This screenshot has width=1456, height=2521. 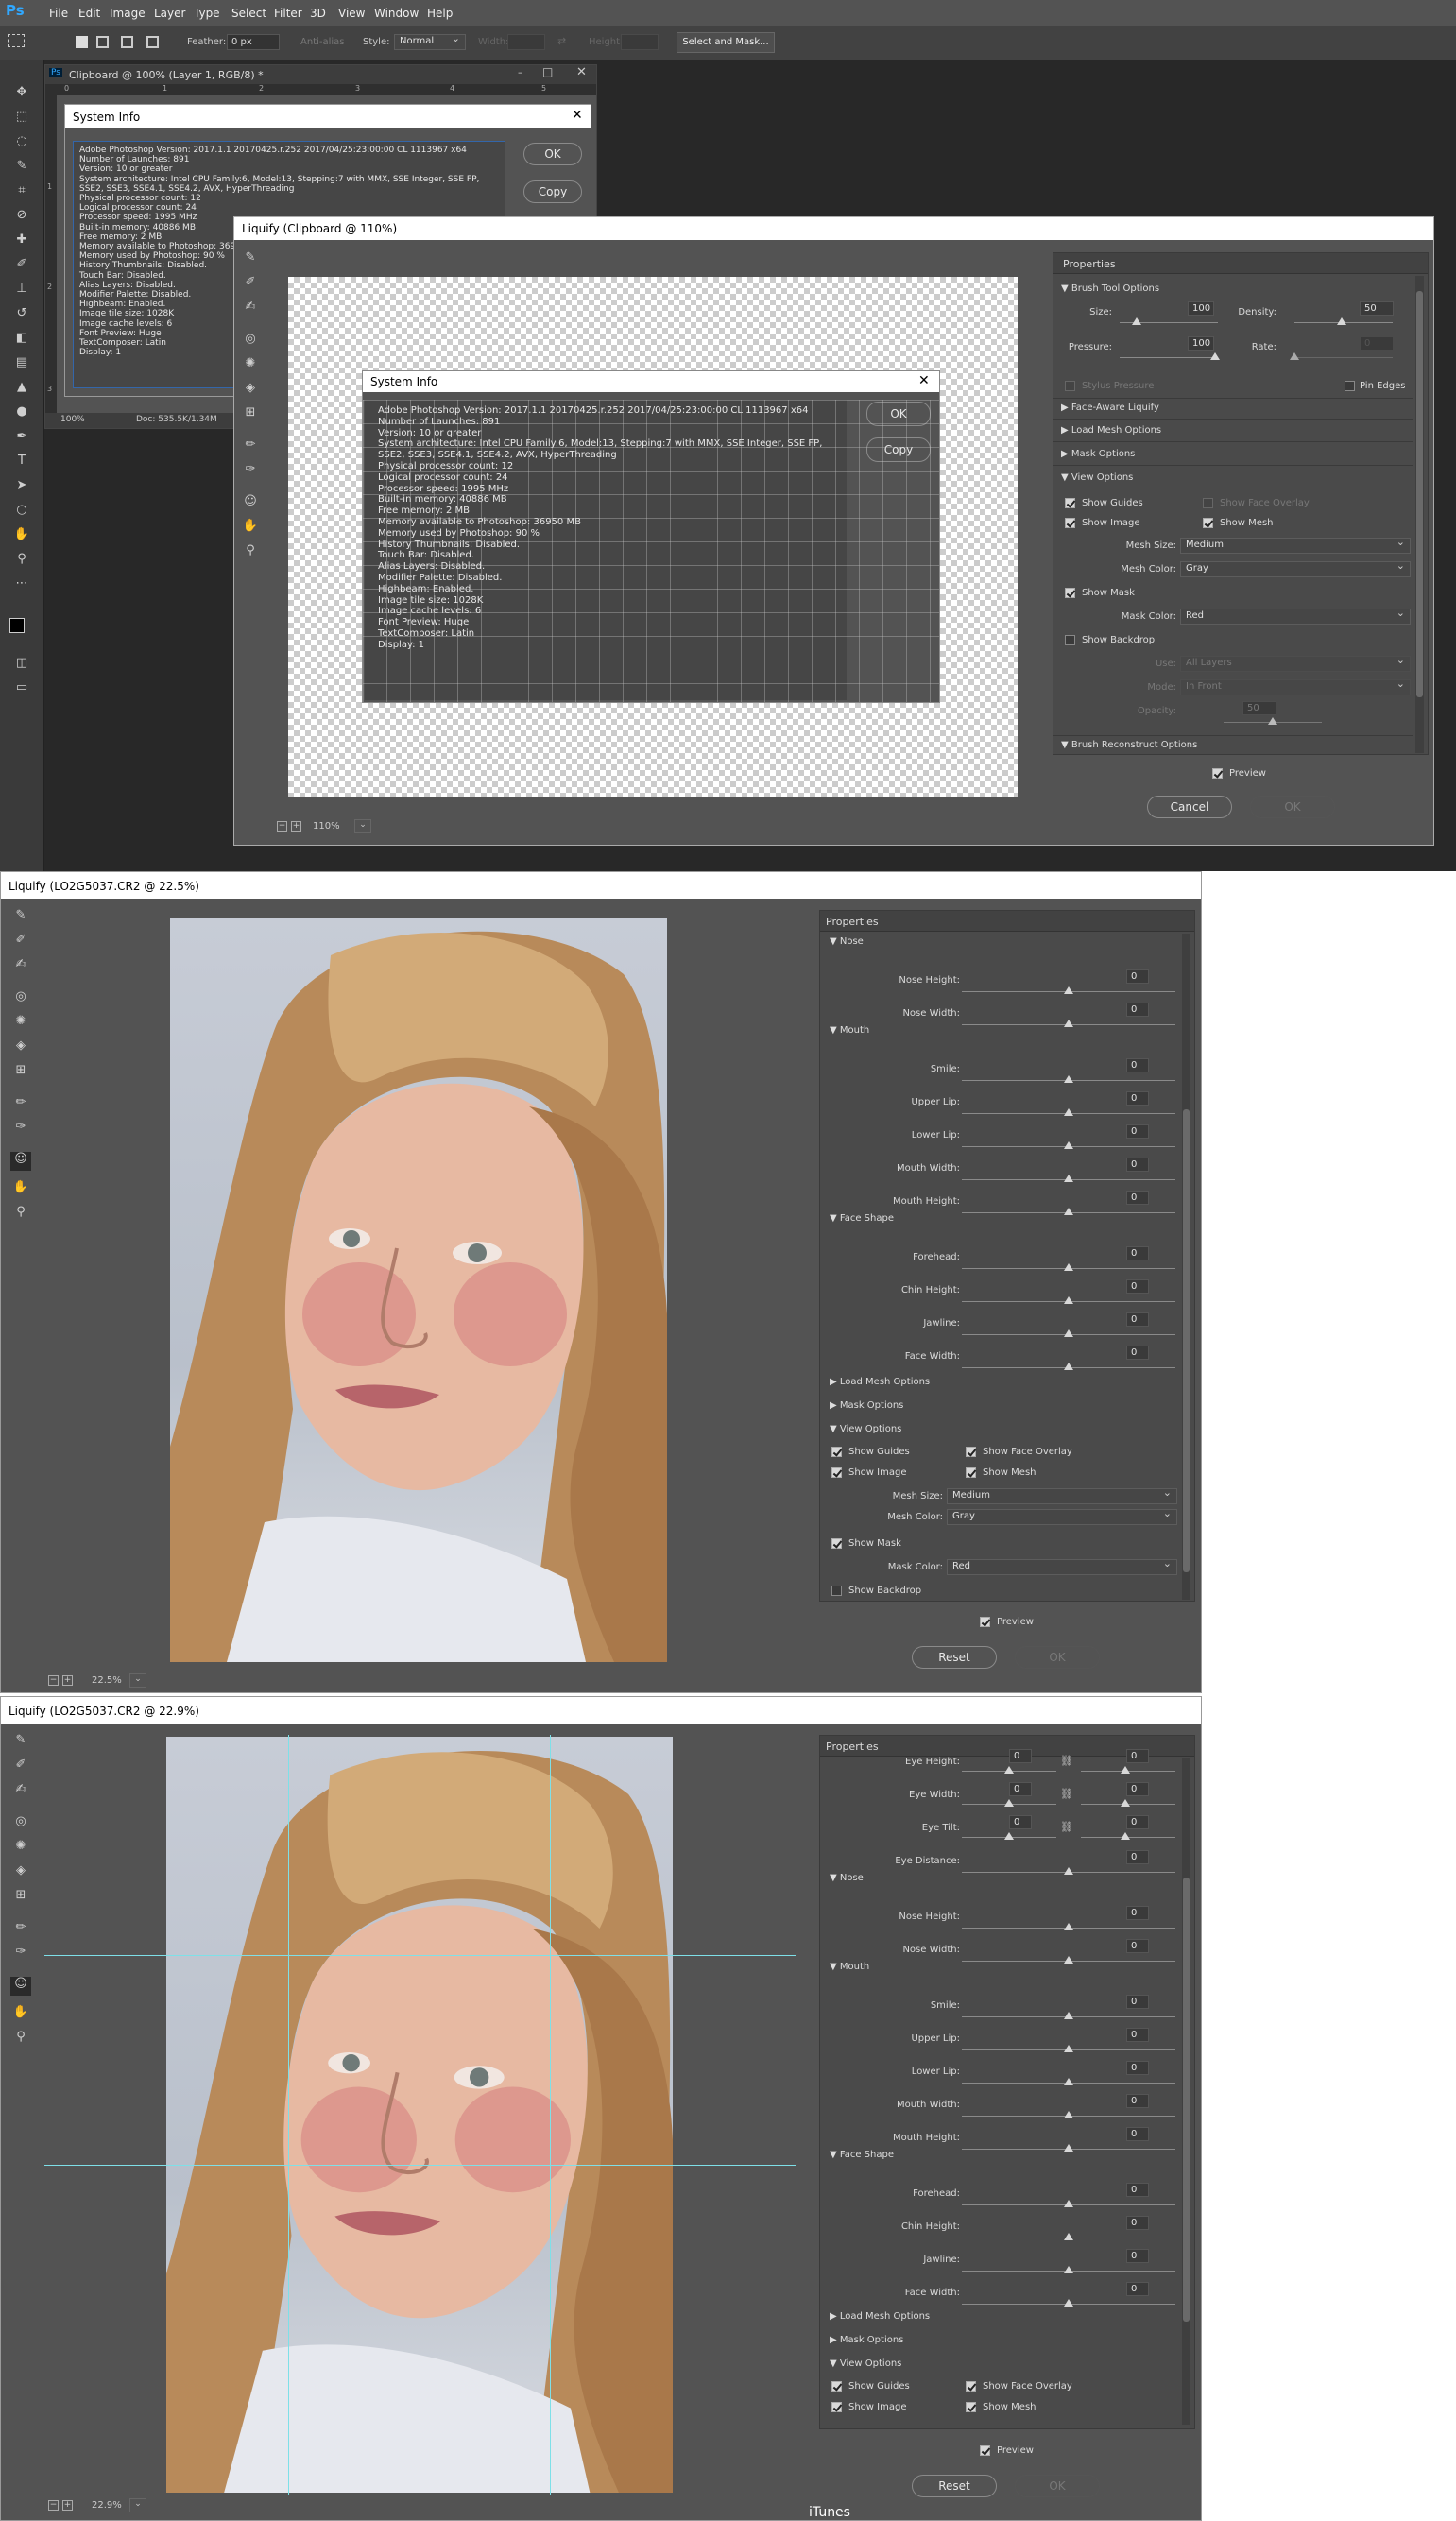 I want to click on density-slider-thumb, so click(x=1341, y=321).